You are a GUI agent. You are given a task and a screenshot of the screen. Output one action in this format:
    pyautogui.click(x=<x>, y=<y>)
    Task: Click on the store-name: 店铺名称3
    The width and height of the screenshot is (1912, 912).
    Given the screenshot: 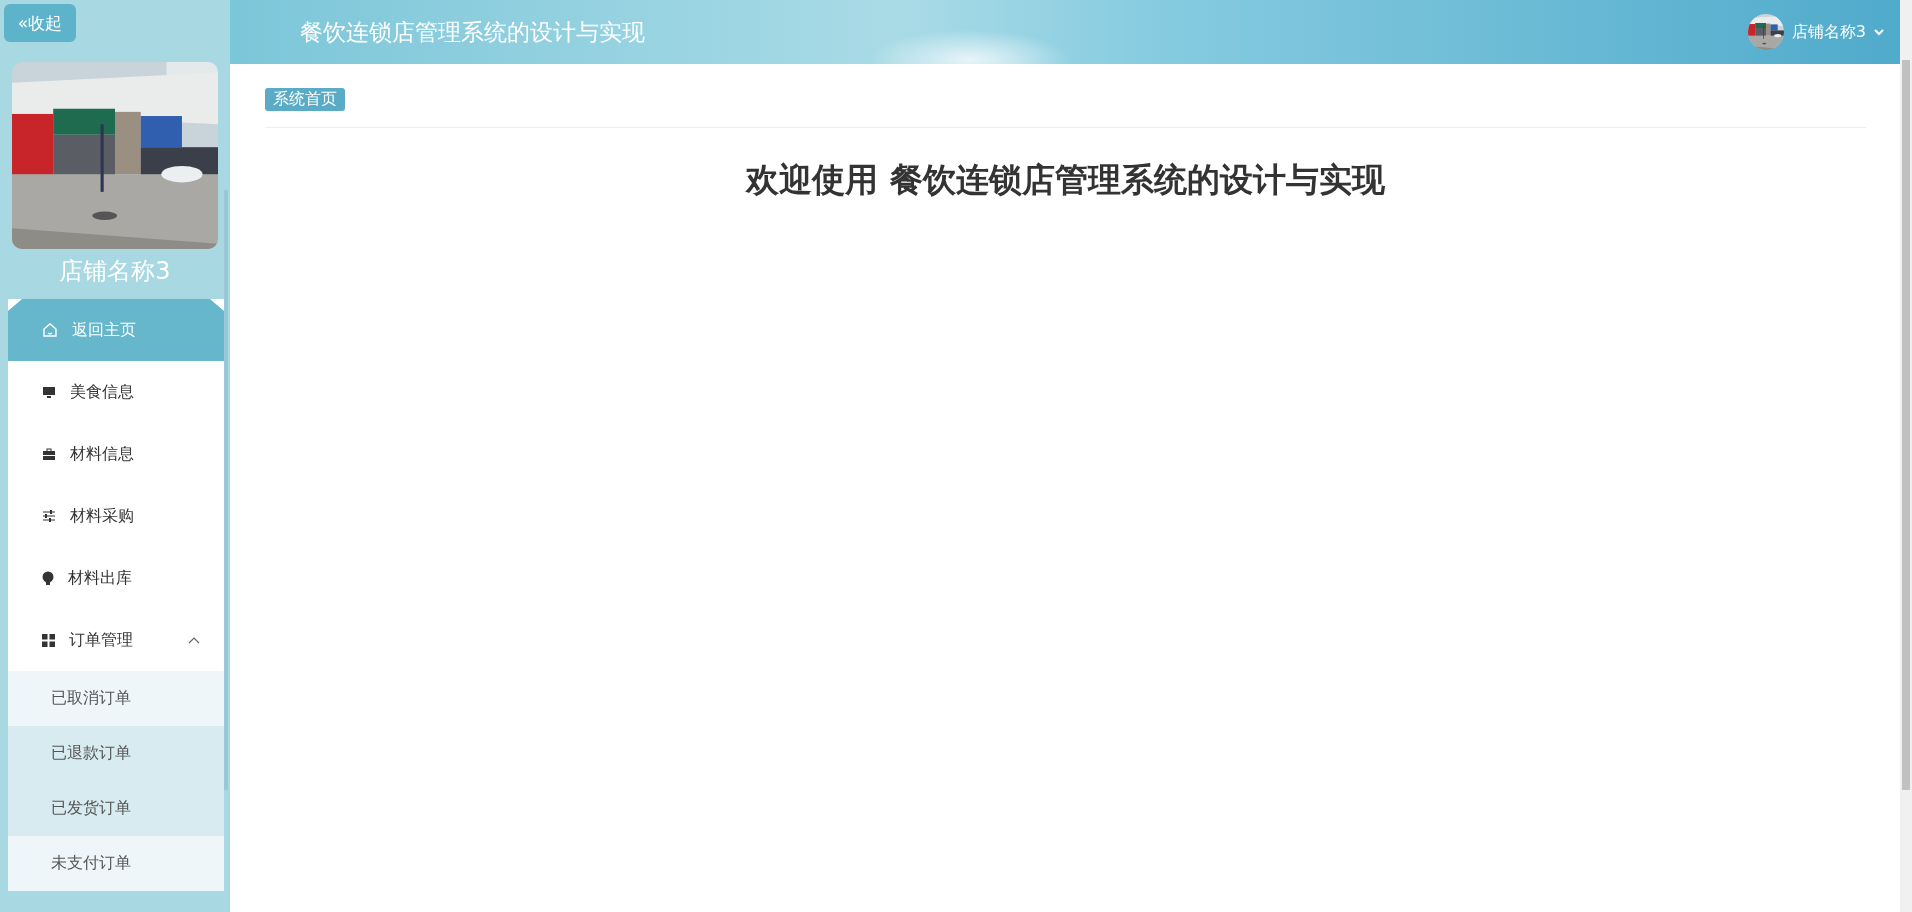 What is the action you would take?
    pyautogui.click(x=115, y=271)
    